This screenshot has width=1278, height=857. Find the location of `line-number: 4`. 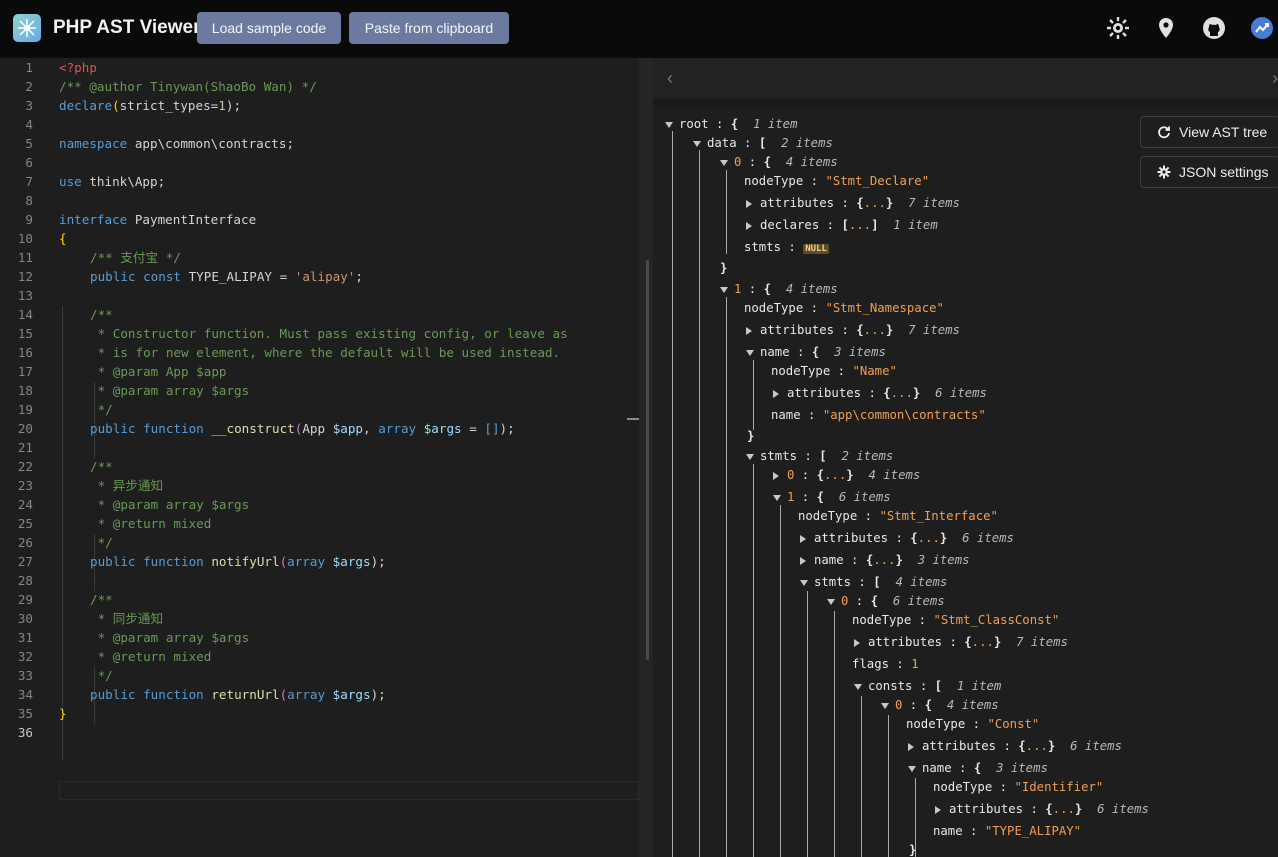

line-number: 4 is located at coordinates (29, 124).